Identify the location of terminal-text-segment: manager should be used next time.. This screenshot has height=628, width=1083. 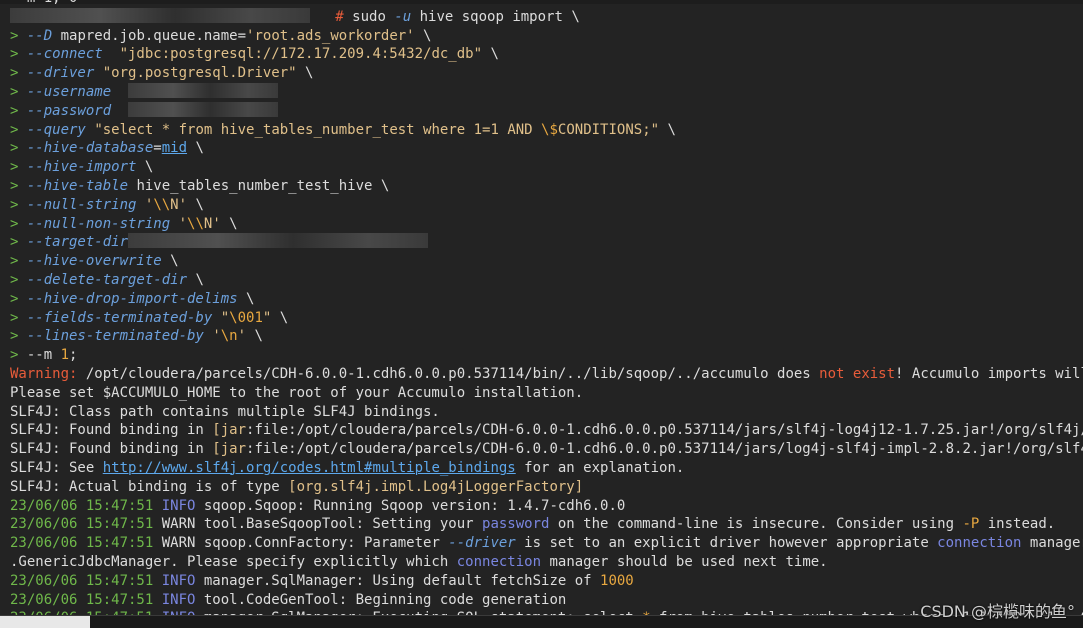
(684, 561).